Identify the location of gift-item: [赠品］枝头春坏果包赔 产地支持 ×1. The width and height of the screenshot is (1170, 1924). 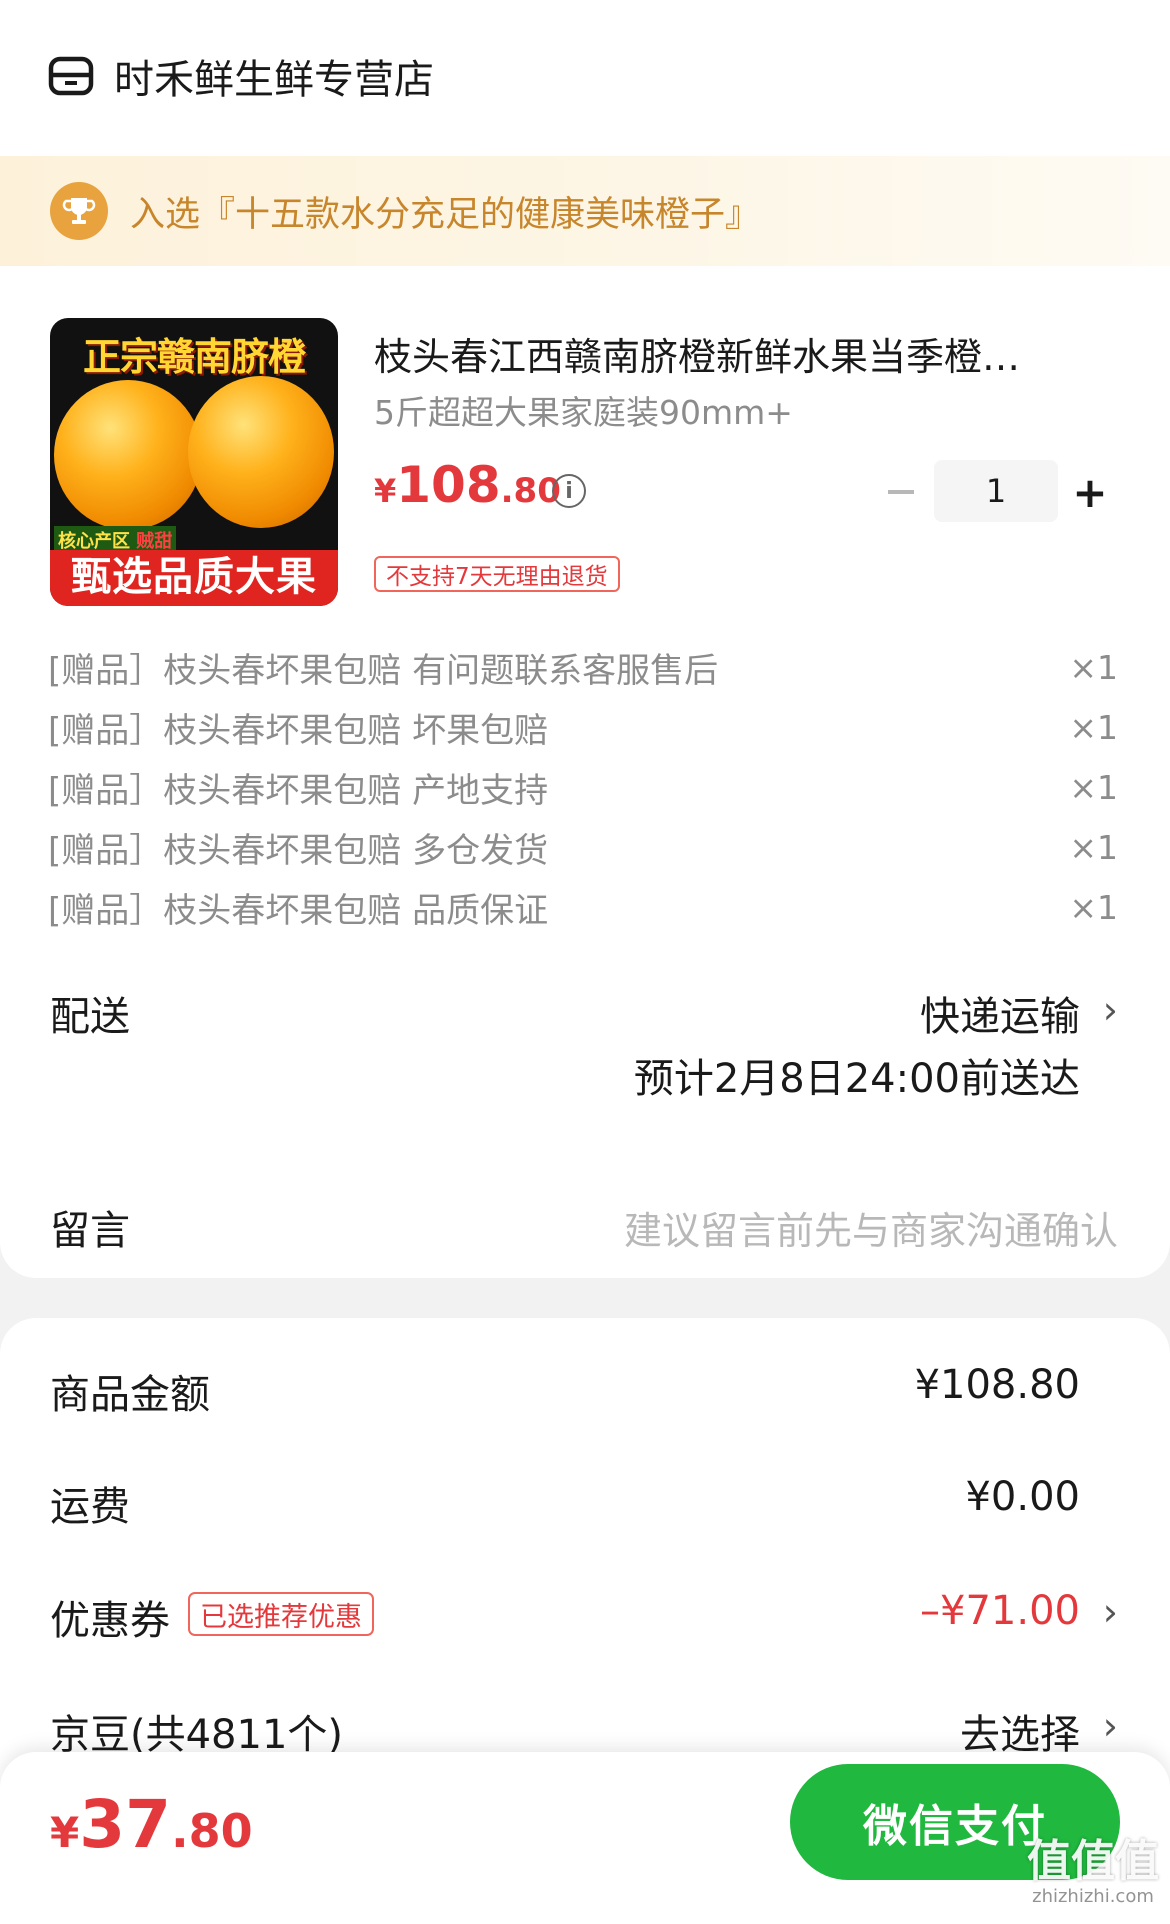
(583, 787).